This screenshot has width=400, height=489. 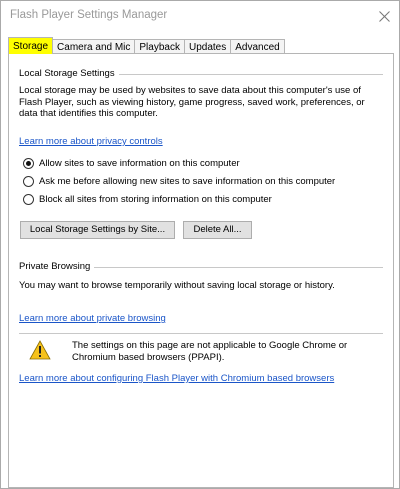 I want to click on warning-icon, so click(x=40, y=350).